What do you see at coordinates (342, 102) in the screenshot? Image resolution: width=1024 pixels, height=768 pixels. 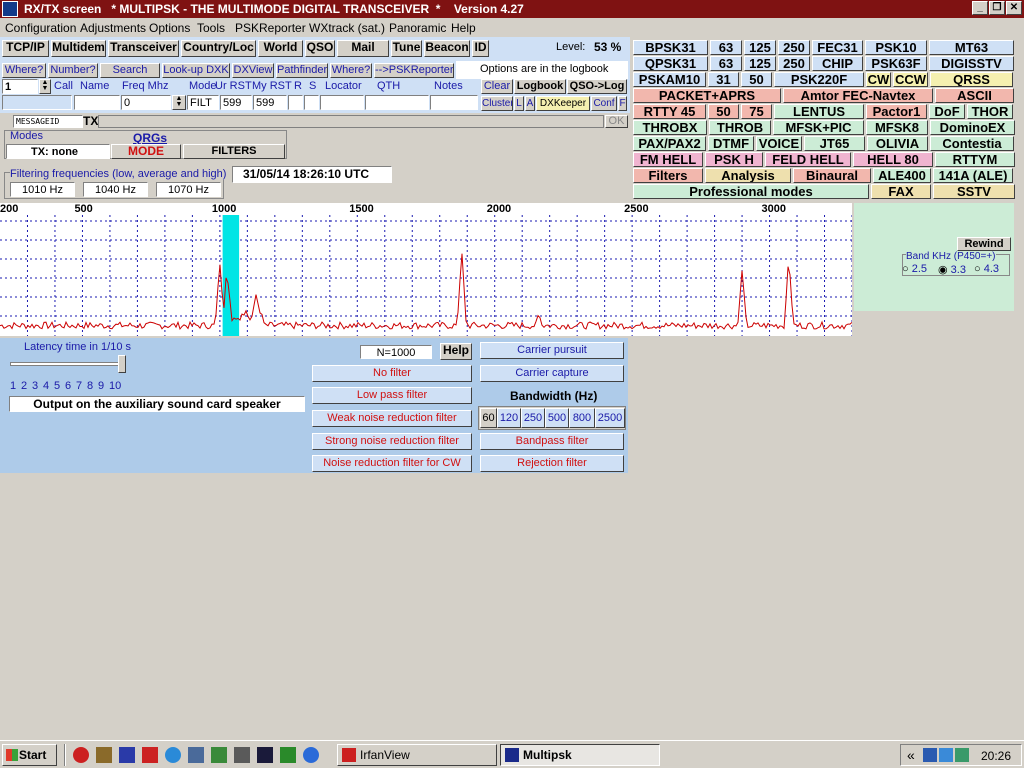 I see `locator-field` at bounding box center [342, 102].